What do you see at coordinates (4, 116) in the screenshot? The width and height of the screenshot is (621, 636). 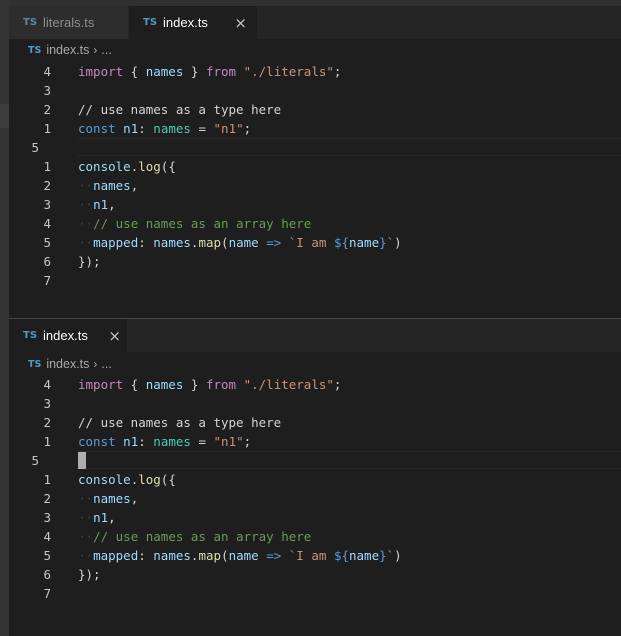 I see `strip-marker` at bounding box center [4, 116].